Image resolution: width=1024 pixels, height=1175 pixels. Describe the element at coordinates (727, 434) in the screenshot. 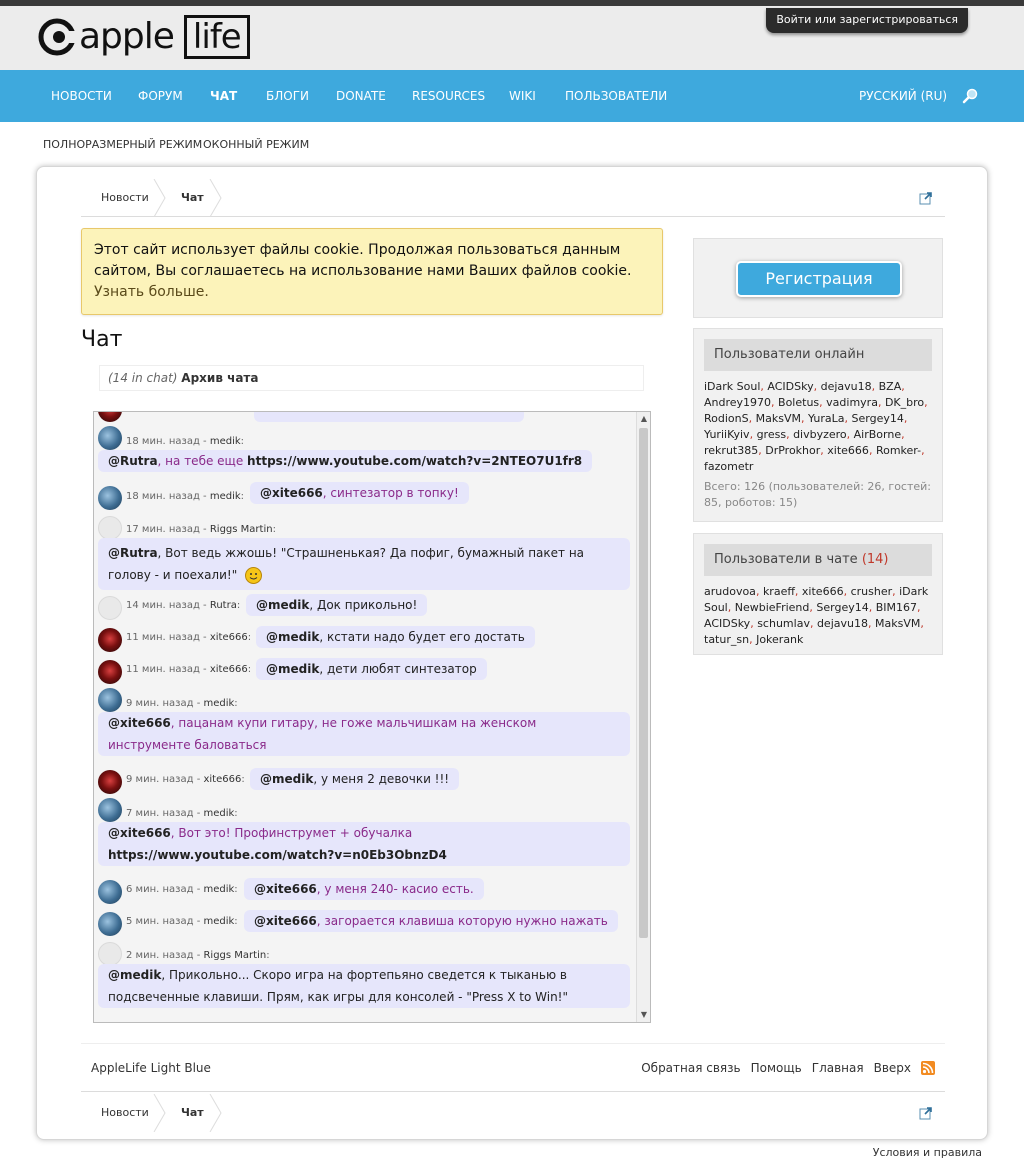

I see `user-link: YuriiKyiv` at that location.